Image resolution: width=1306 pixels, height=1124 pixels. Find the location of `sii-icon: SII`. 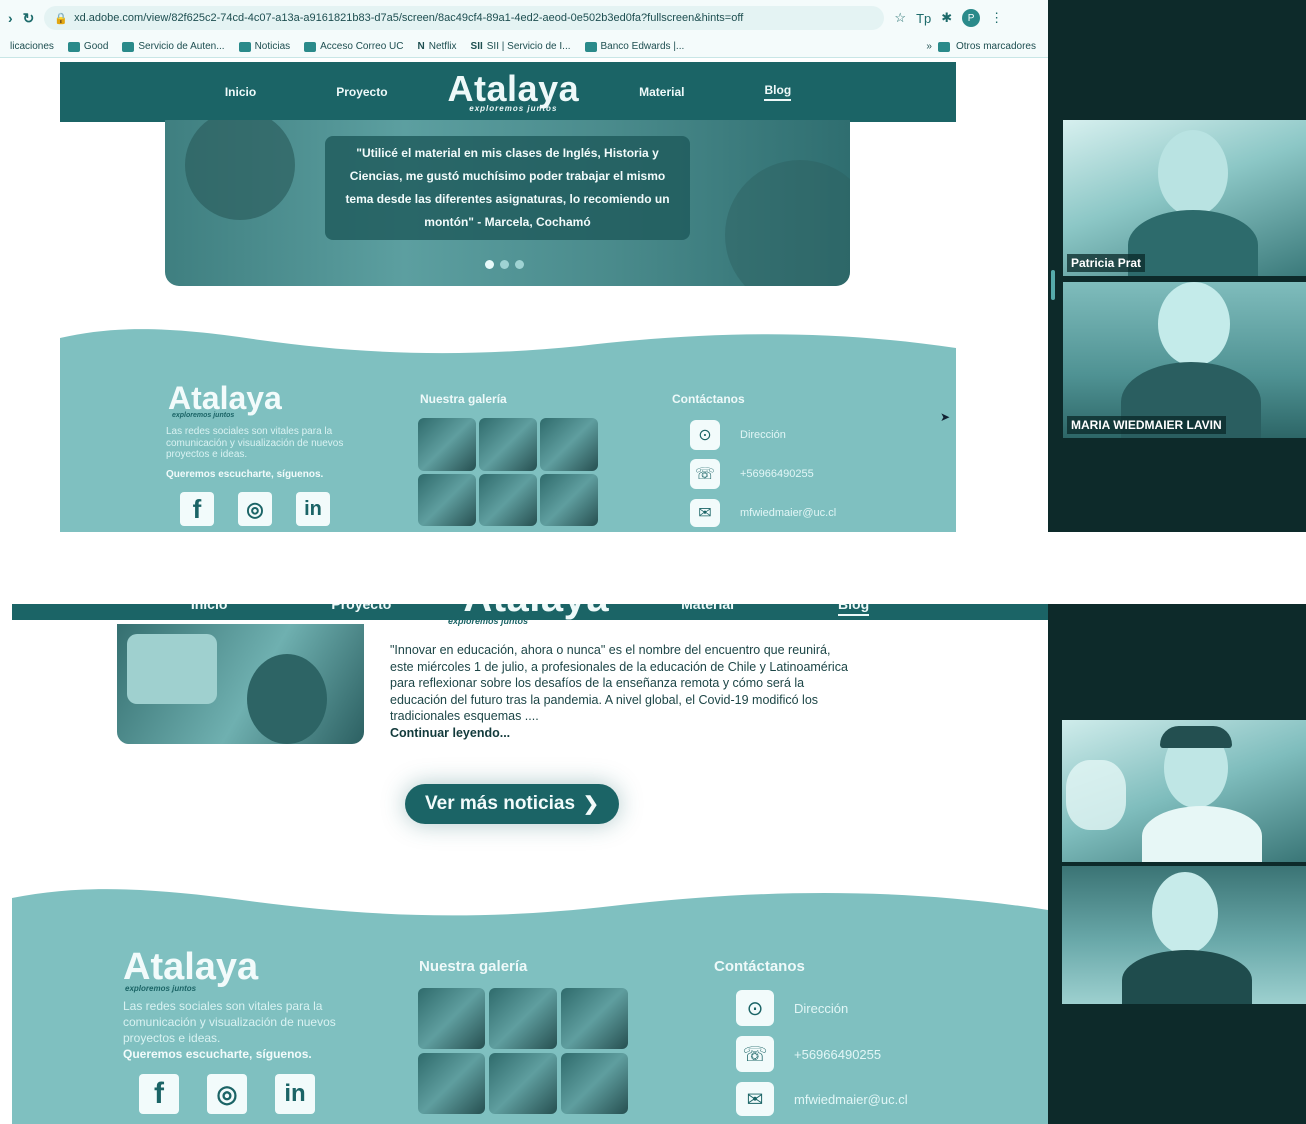

sii-icon: SII is located at coordinates (476, 46).